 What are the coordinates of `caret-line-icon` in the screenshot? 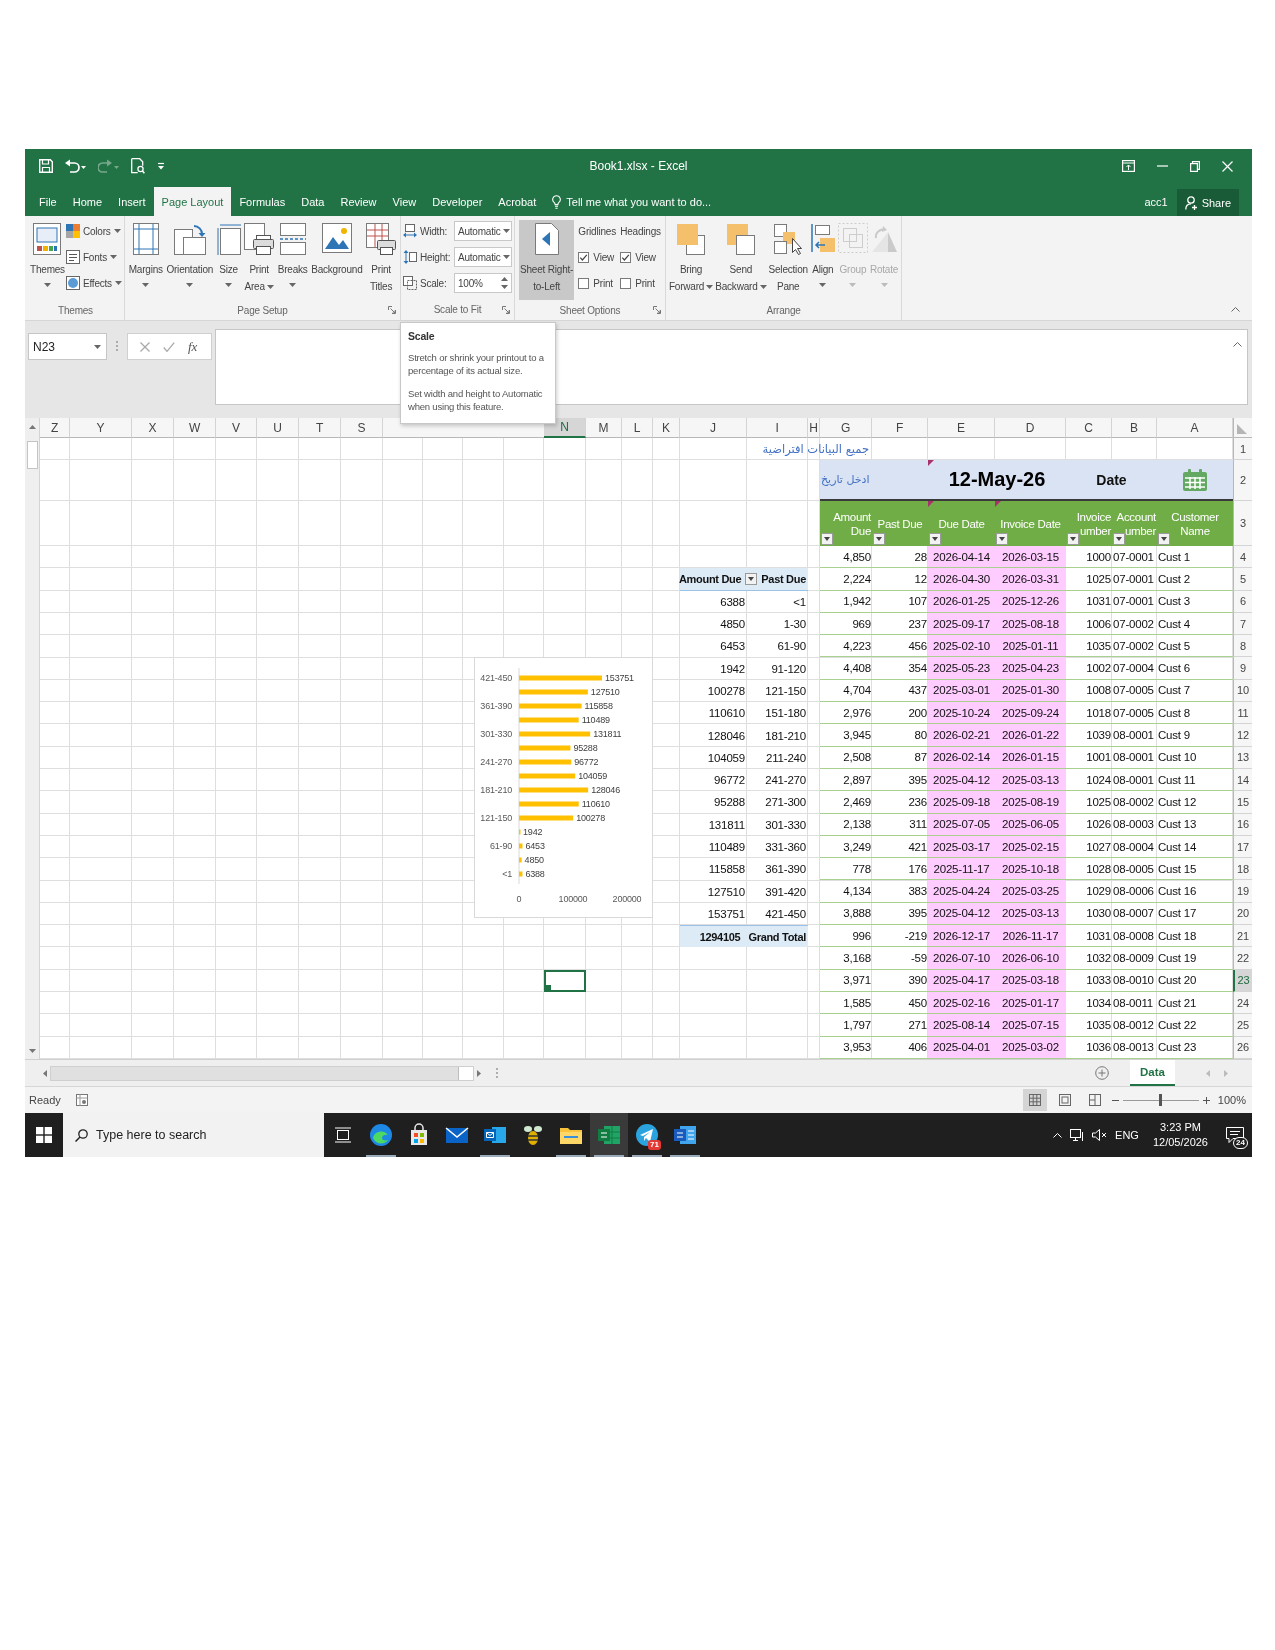 It's located at (161, 166).